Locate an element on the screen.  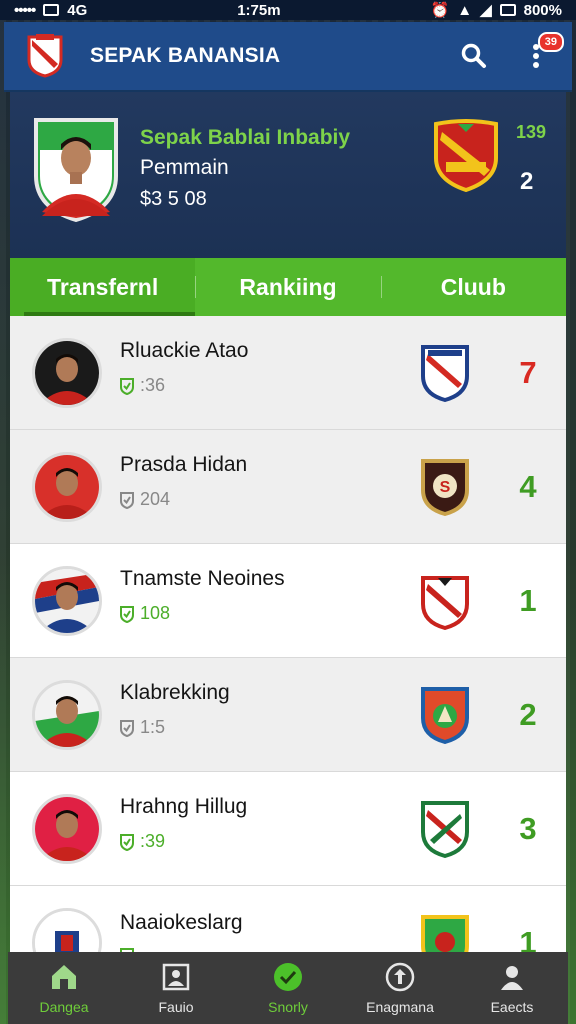
price-value: $3 5 08 is located at coordinates (173, 199).